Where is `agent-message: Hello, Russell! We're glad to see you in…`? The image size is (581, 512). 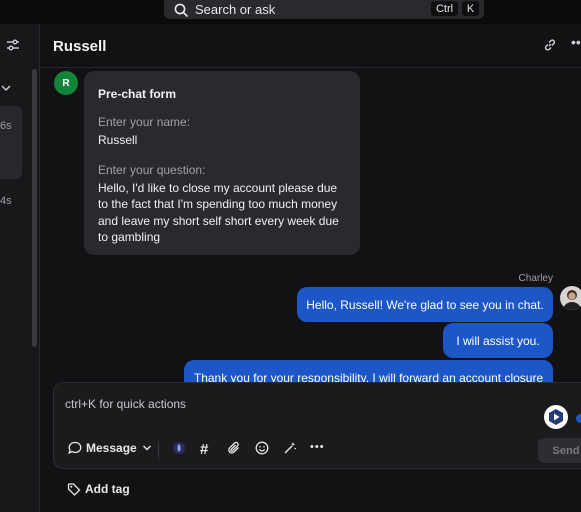
agent-message: Hello, Russell! We're glad to see you in… is located at coordinates (425, 304).